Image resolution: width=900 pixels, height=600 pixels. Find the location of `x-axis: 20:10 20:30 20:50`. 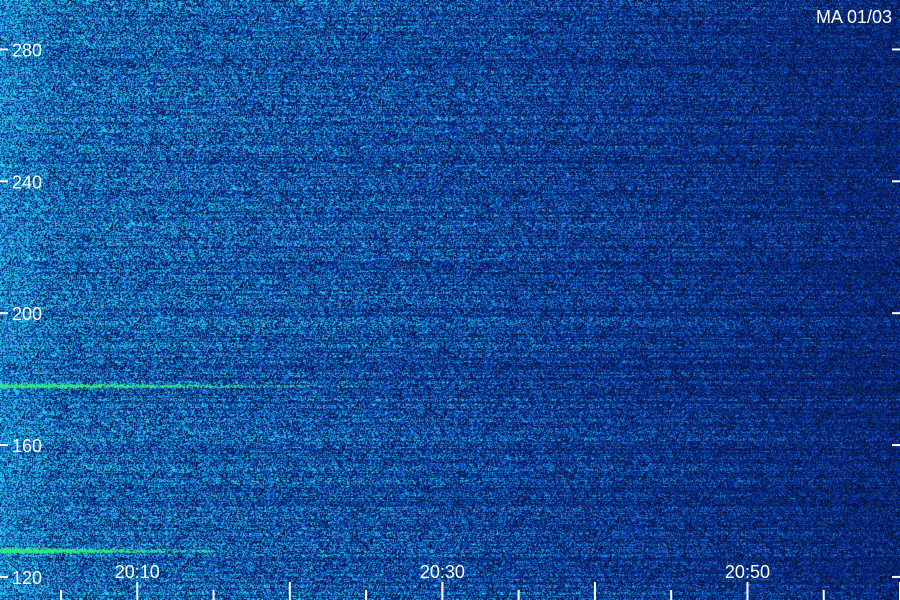

x-axis: 20:10 20:30 20:50 is located at coordinates (480, 581).